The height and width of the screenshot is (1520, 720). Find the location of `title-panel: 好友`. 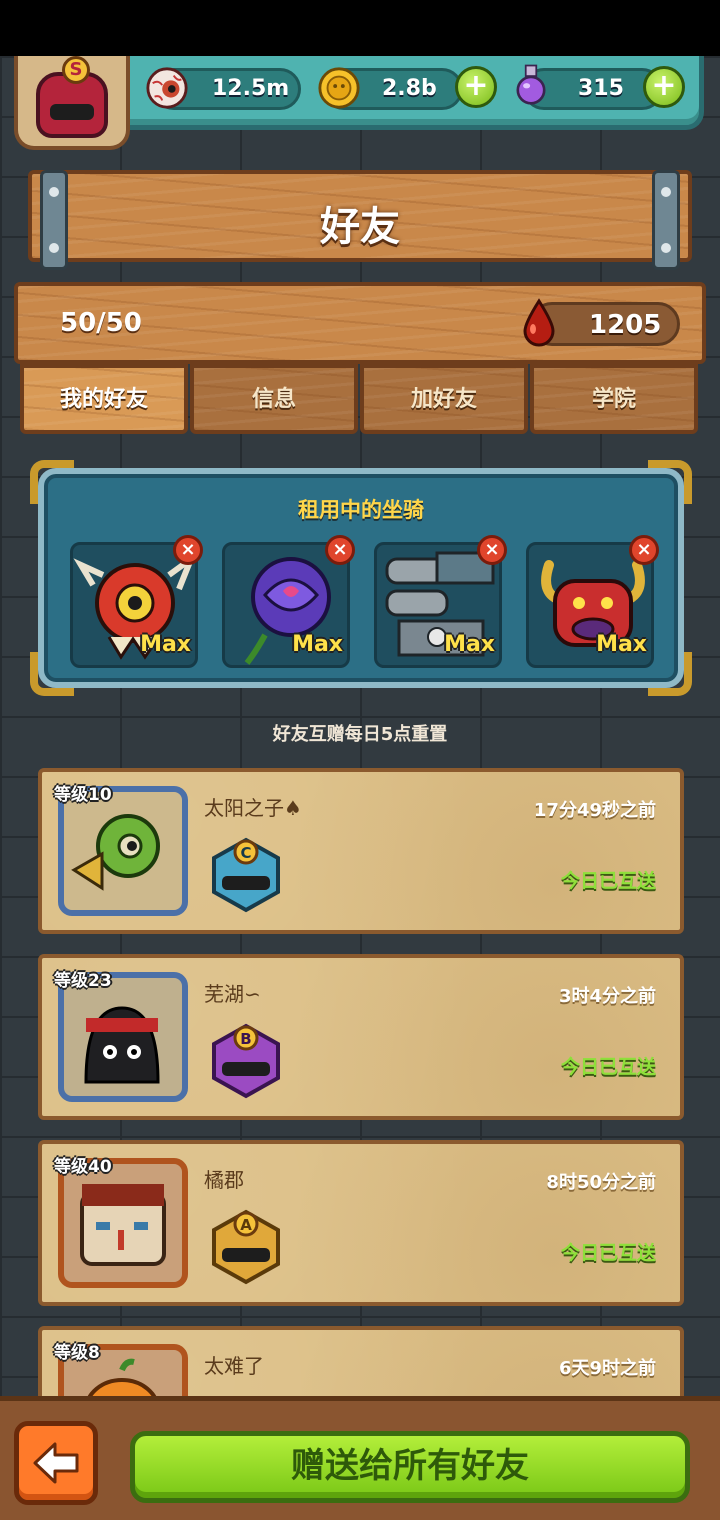

title-panel: 好友 is located at coordinates (360, 220).